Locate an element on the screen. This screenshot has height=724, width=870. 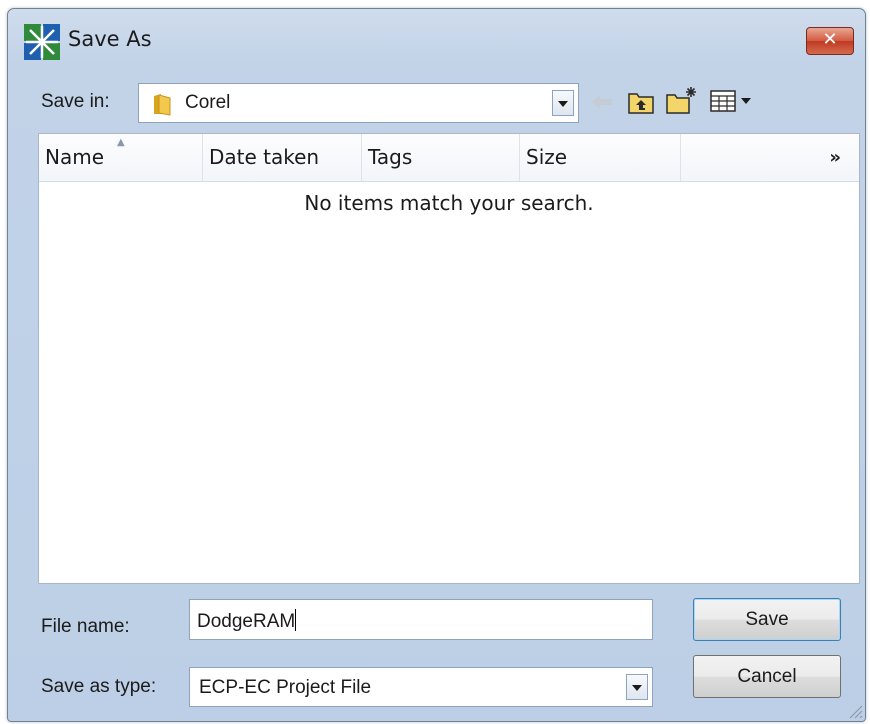
save-as-type-value: ECP-EC Project File is located at coordinates (285, 687).